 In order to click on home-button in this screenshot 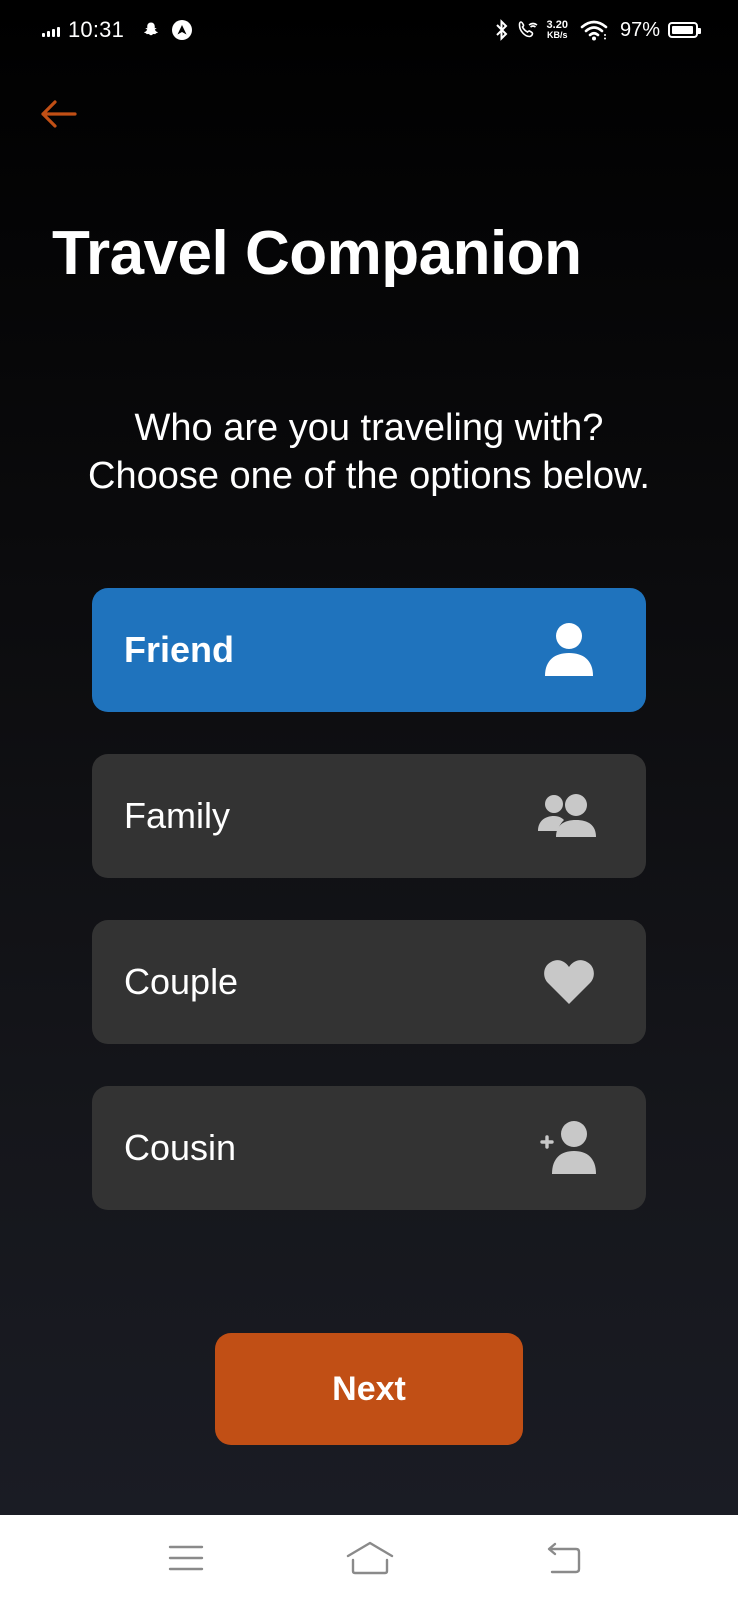, I will do `click(370, 1558)`.